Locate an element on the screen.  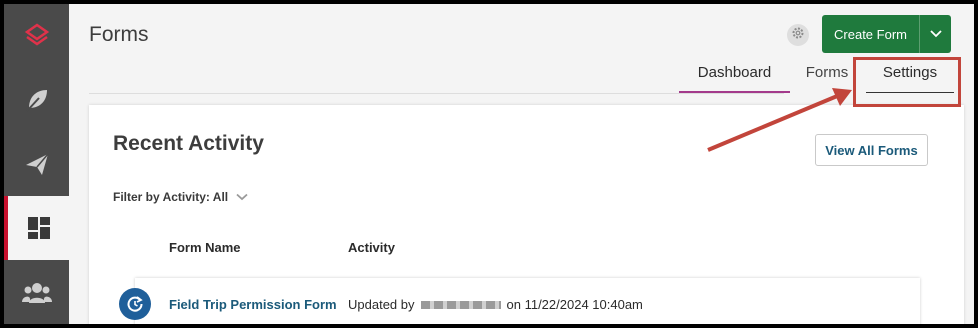
sidebar-item-leaf is located at coordinates (36, 100).